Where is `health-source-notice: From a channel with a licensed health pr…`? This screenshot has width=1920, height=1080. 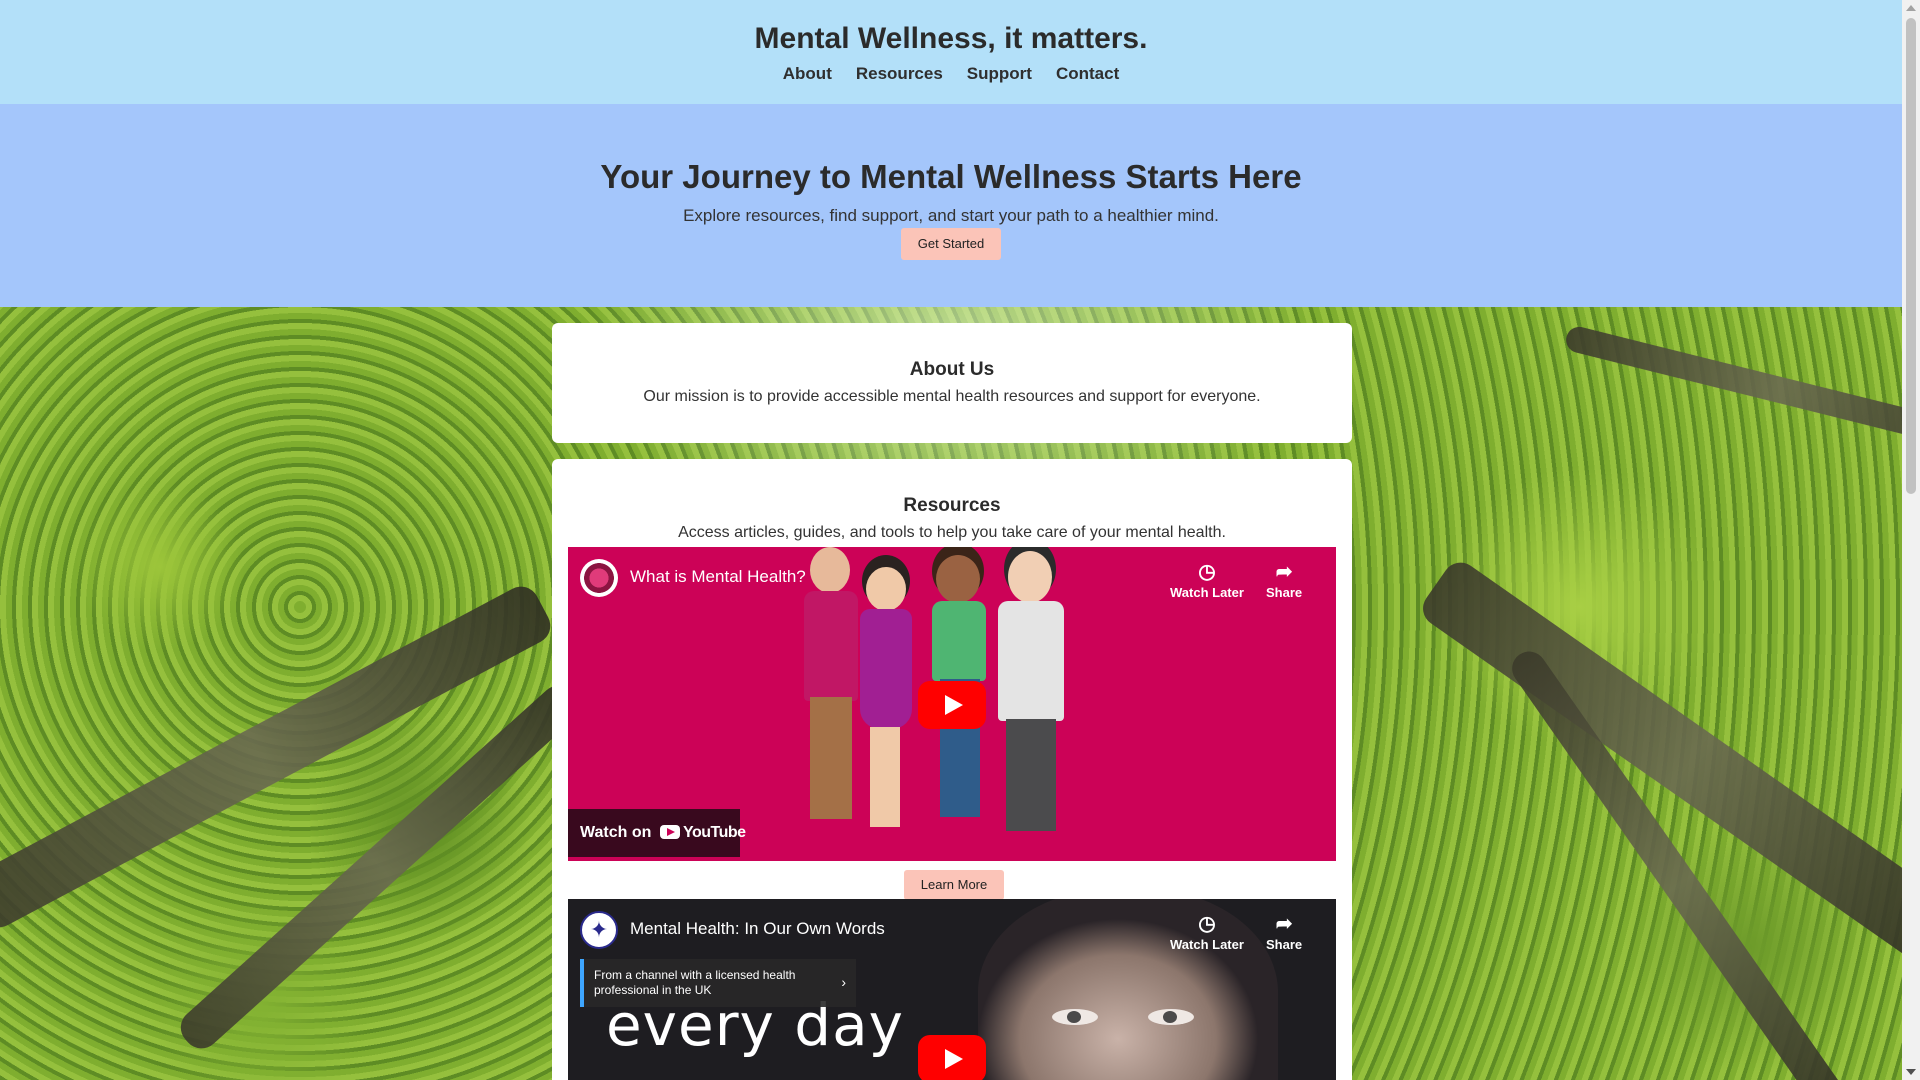
health-source-notice: From a channel with a licensed health pr… is located at coordinates (718, 983).